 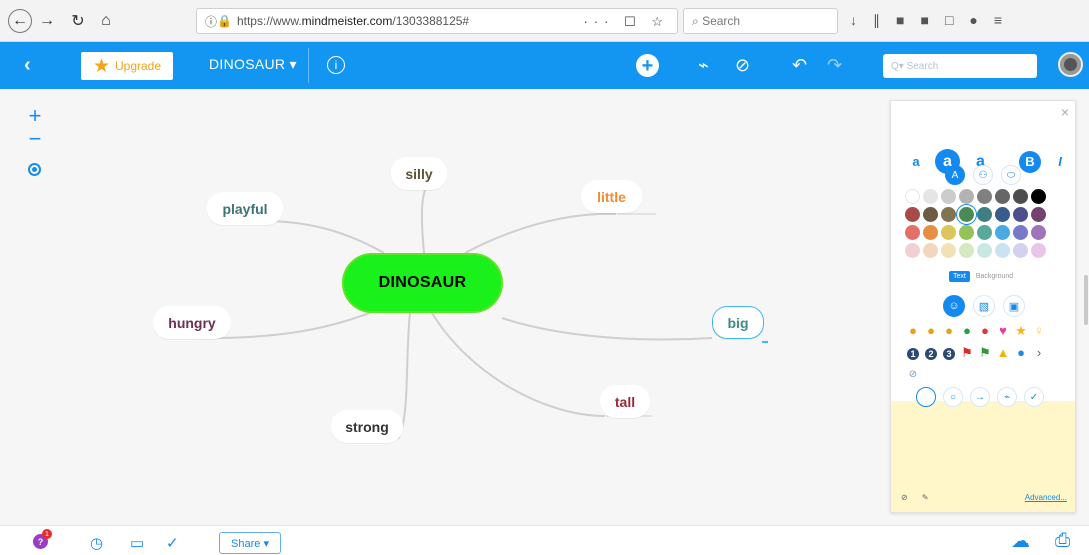 What do you see at coordinates (834, 65) in the screenshot?
I see `redo-icon: ↷` at bounding box center [834, 65].